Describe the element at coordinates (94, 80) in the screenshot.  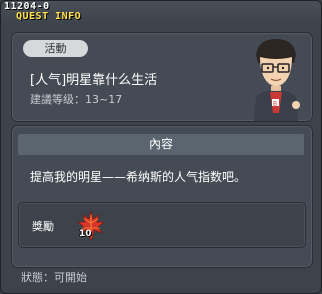
I see `quest-name: [人气]明星靠什么生活` at that location.